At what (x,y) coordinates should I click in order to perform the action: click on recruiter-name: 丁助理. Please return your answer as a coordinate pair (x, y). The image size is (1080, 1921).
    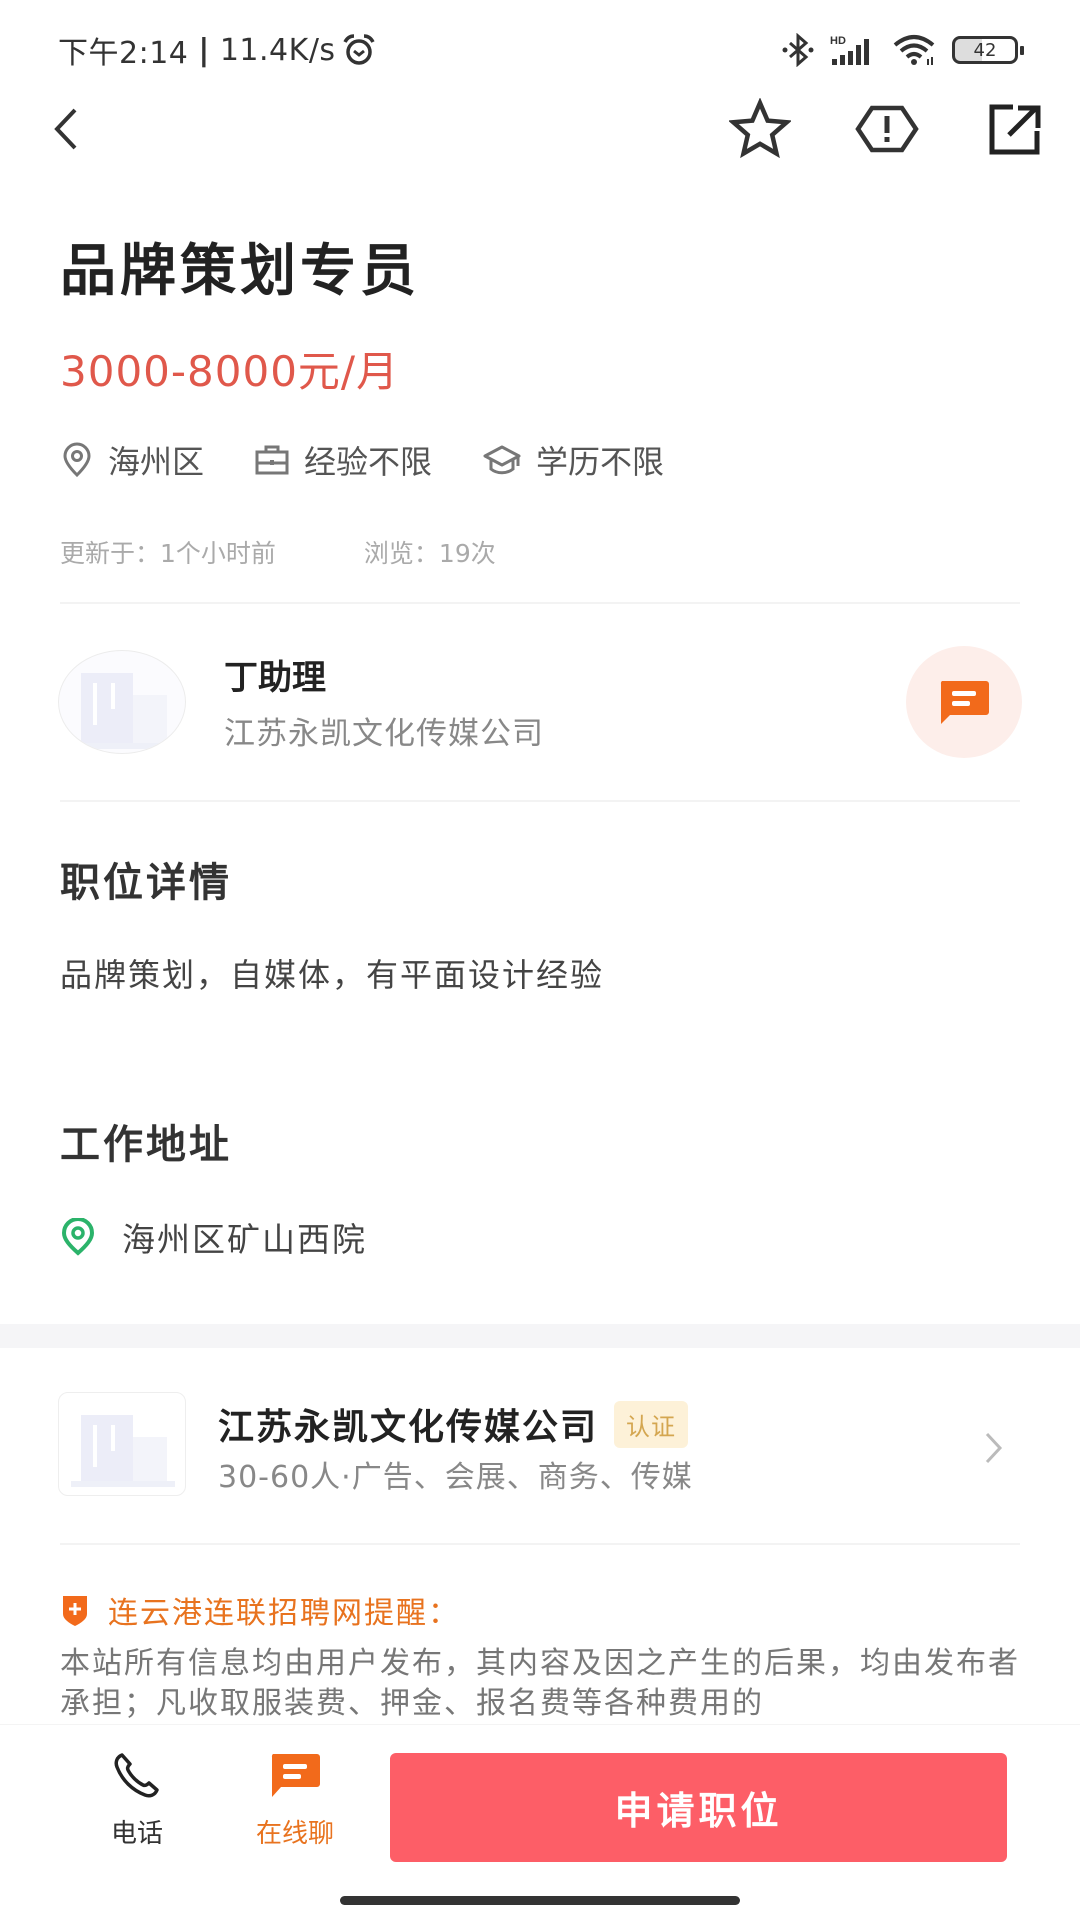
    Looking at the image, I should click on (275, 678).